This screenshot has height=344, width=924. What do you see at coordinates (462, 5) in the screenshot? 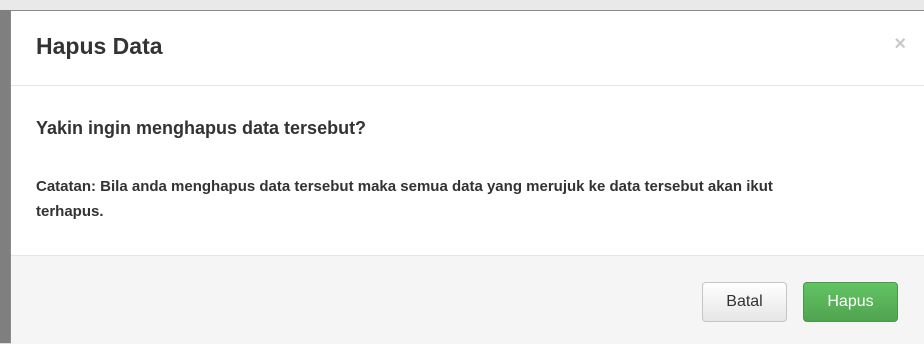
I see `backdrop-top-strip` at bounding box center [462, 5].